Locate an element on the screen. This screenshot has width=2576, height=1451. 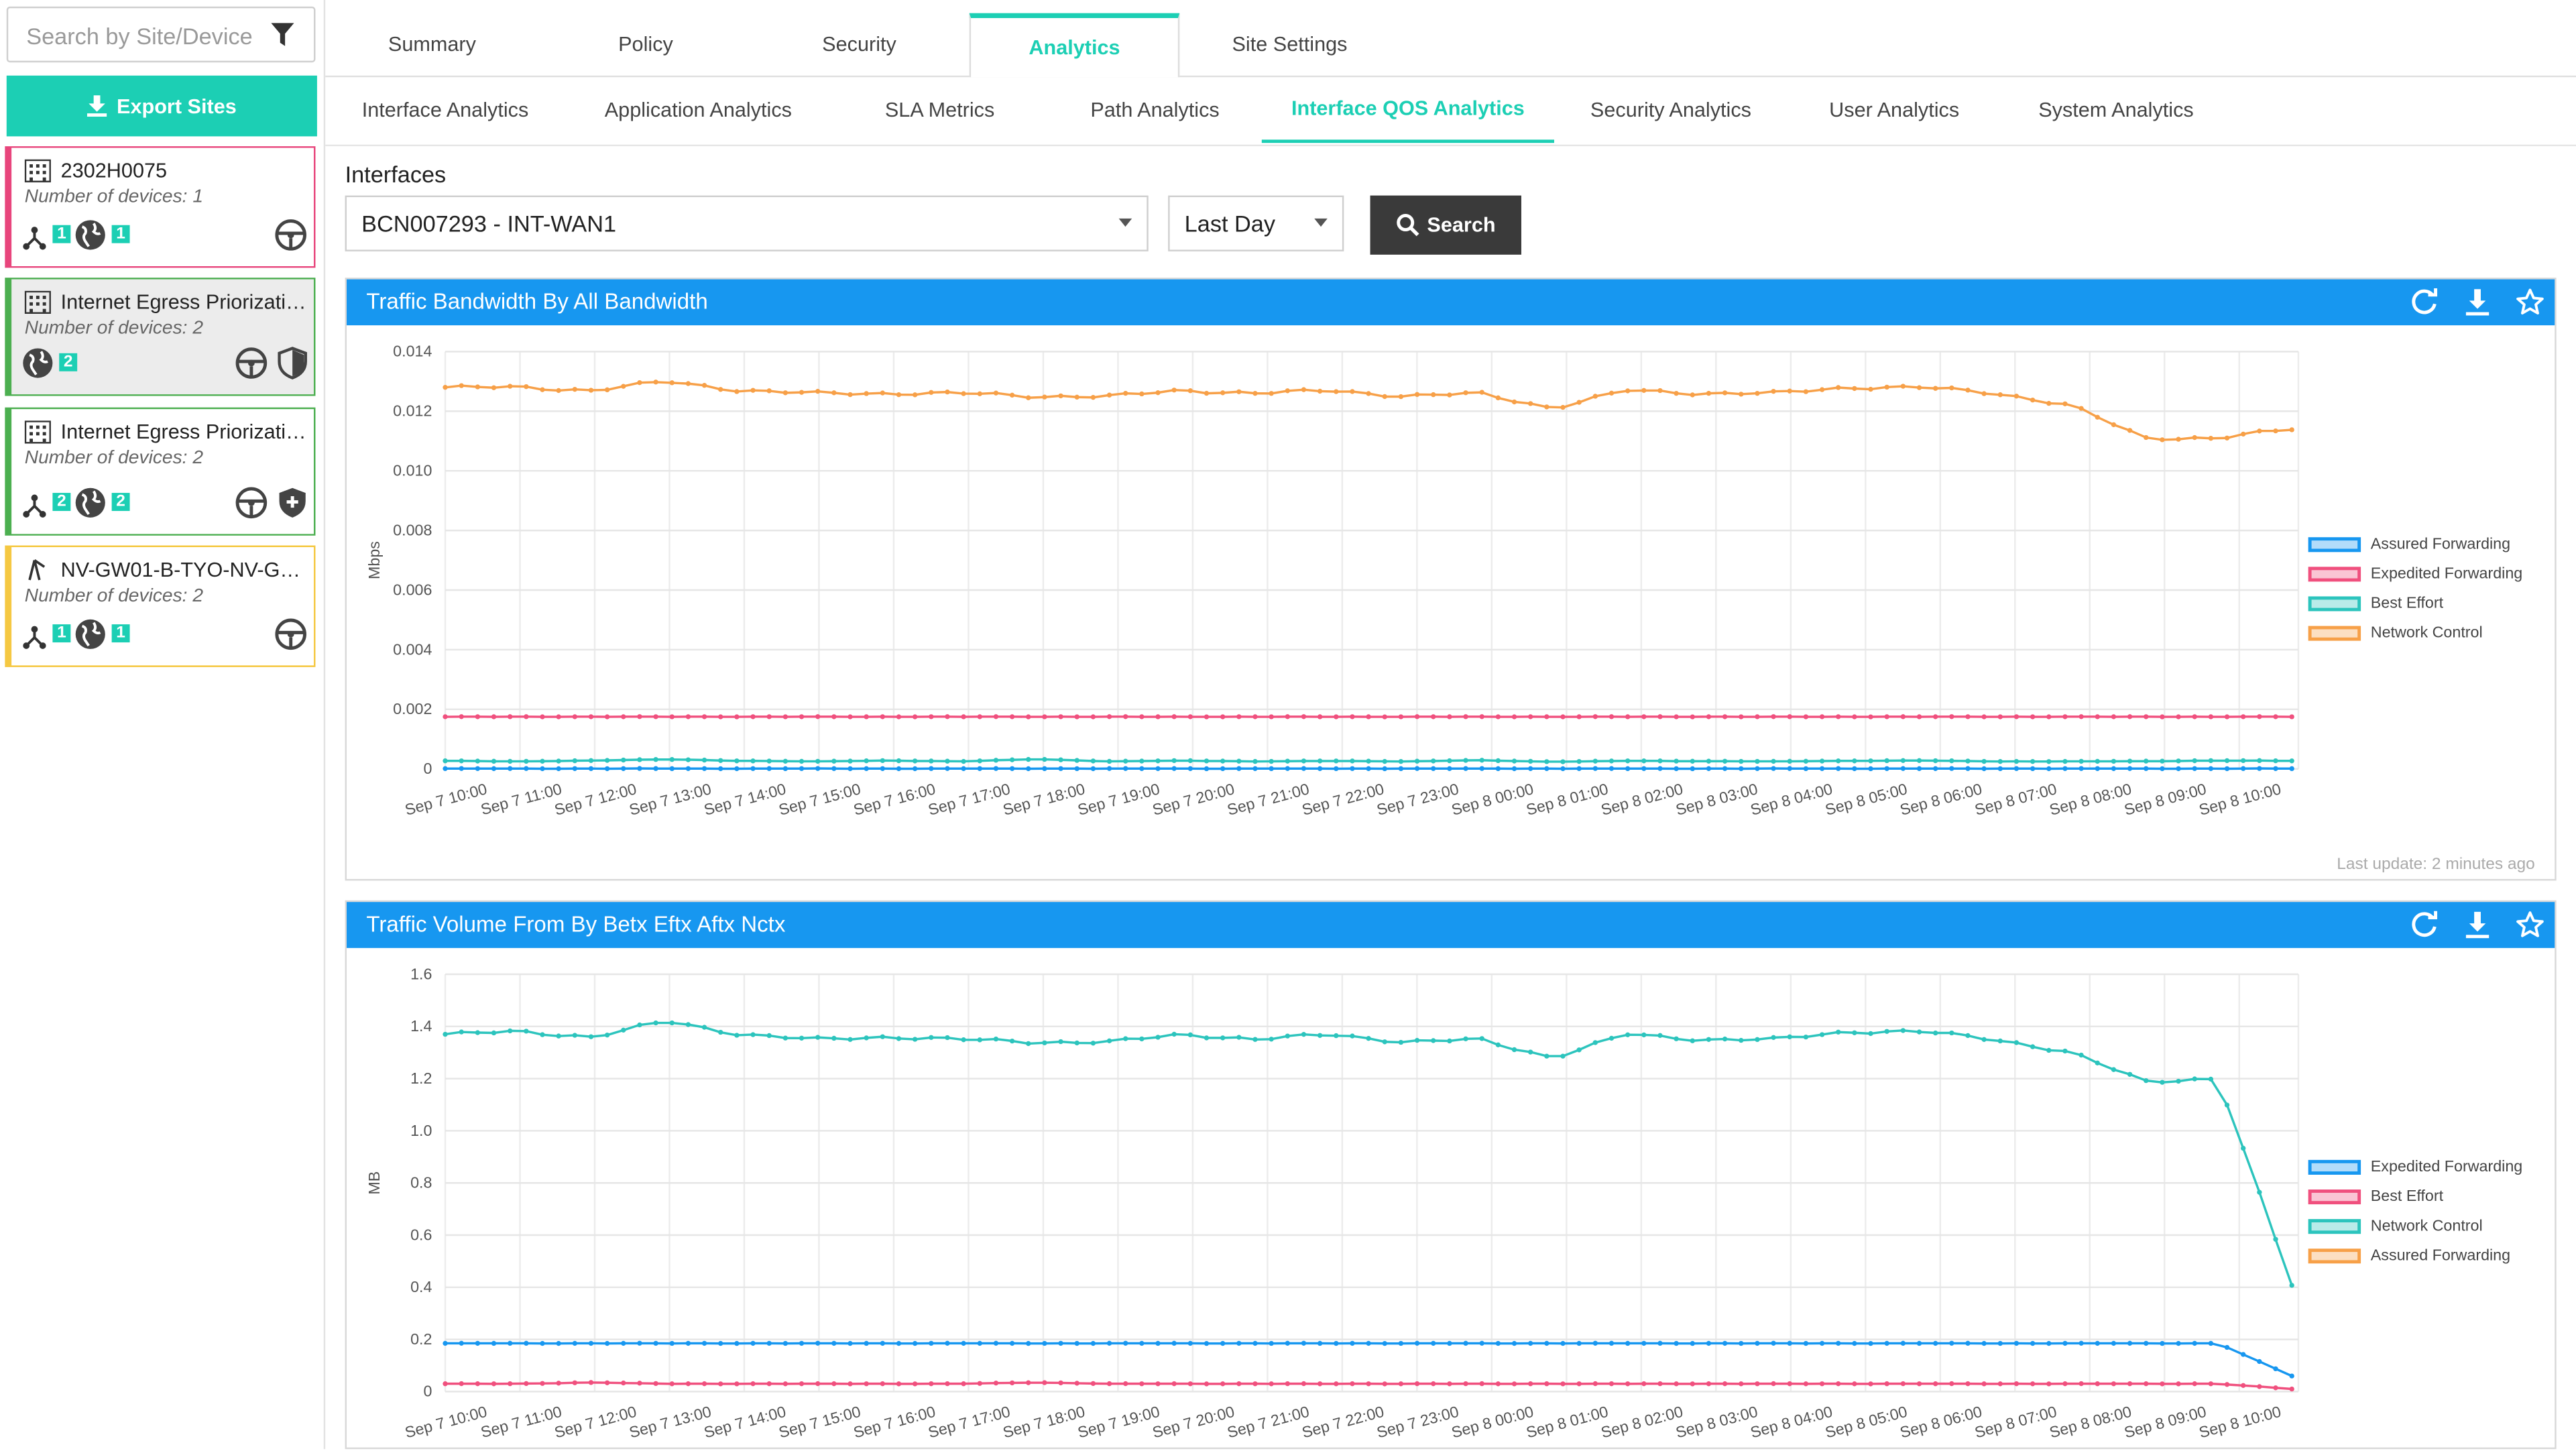
shield-plus-icon is located at coordinates (292, 506).